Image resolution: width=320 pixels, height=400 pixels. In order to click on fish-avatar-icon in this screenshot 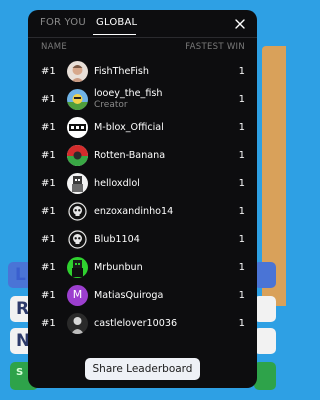, I will do `click(77, 99)`.